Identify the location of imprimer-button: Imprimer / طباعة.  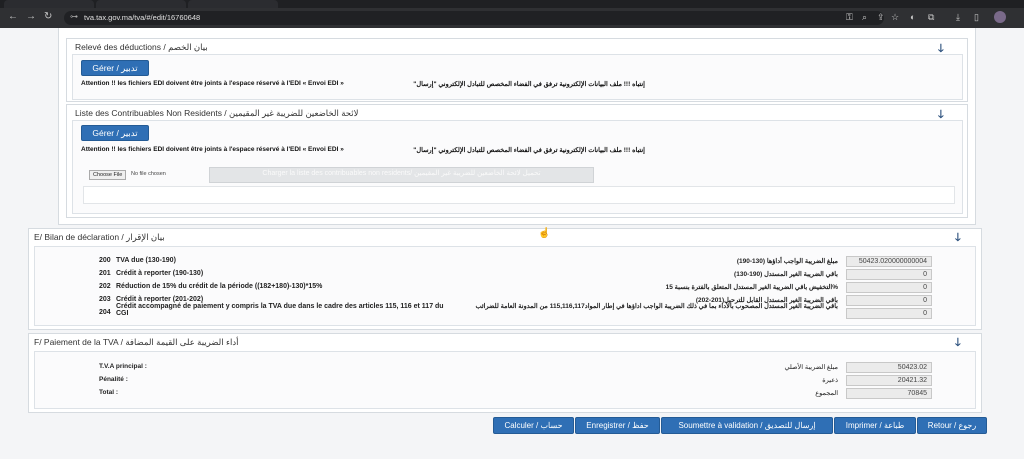
(875, 425).